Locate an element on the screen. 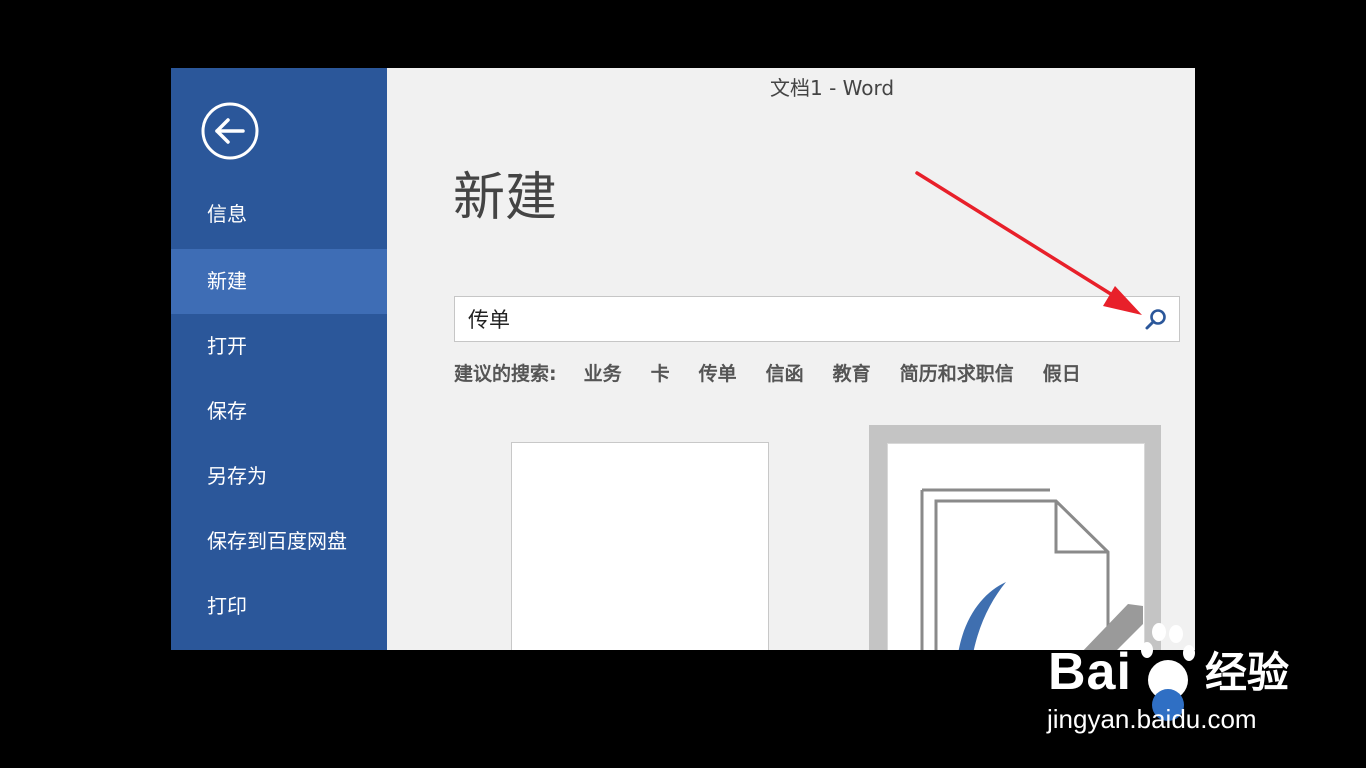 This screenshot has height=768, width=1366. template-search-input is located at coordinates (791, 319).